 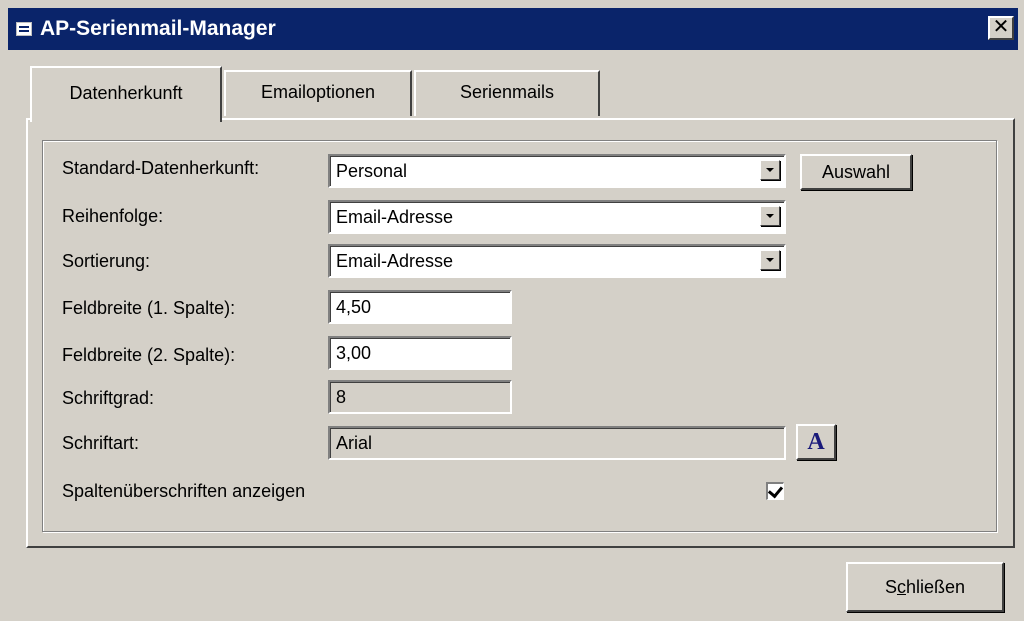 I want to click on spaltenueberschriften-label: Spaltenüberschriften anzeigen, so click(x=184, y=491).